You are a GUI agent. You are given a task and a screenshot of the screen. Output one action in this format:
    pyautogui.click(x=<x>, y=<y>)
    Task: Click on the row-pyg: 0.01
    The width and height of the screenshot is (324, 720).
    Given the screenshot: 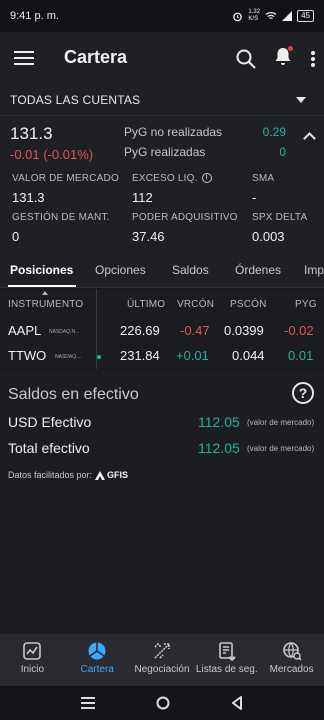 What is the action you would take?
    pyautogui.click(x=301, y=355)
    